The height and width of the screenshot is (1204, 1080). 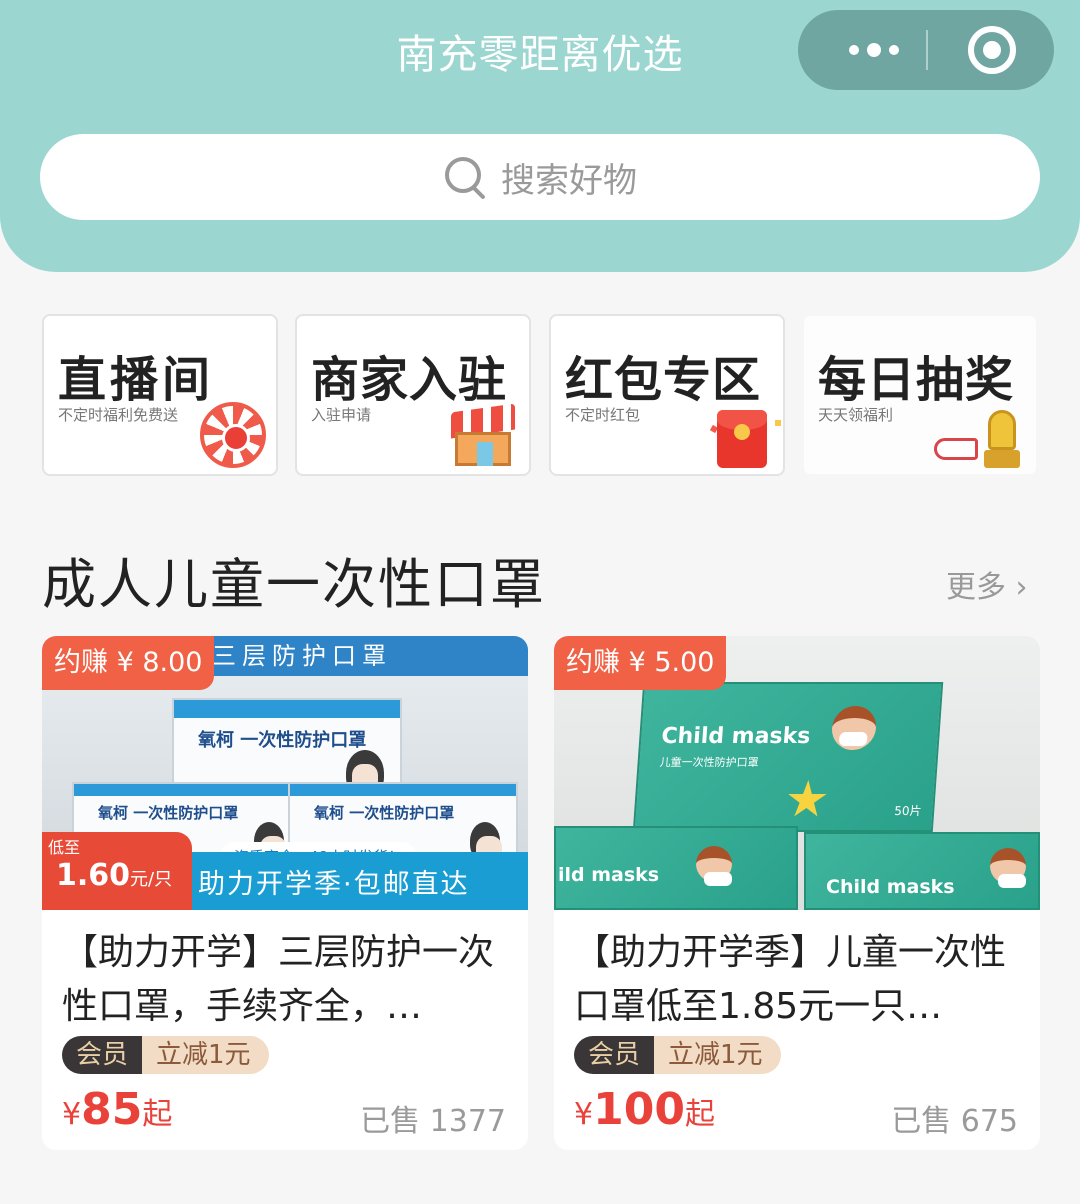 I want to click on mini-program-capsule, so click(x=926, y=50).